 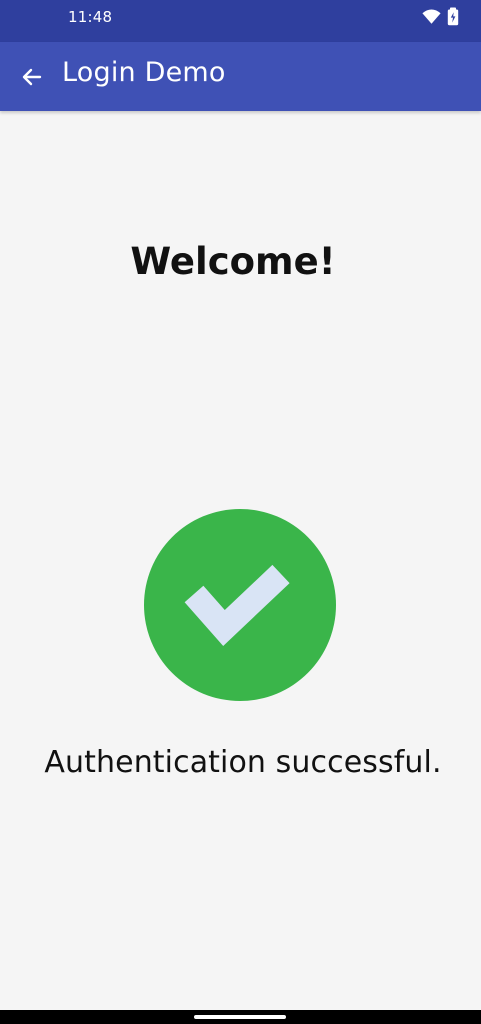 I want to click on check-circle-icon, so click(x=240, y=605).